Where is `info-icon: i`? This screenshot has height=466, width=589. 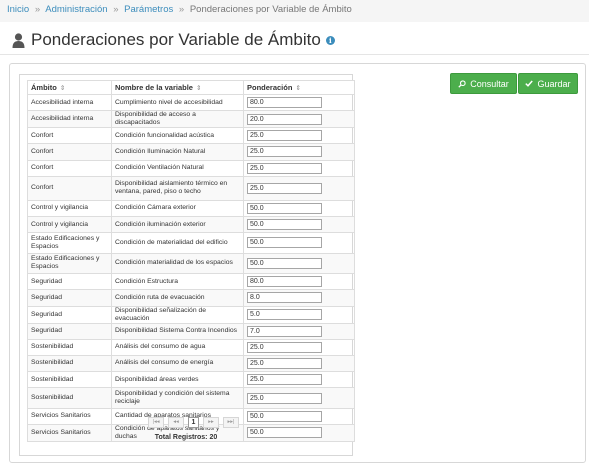
info-icon: i is located at coordinates (330, 40).